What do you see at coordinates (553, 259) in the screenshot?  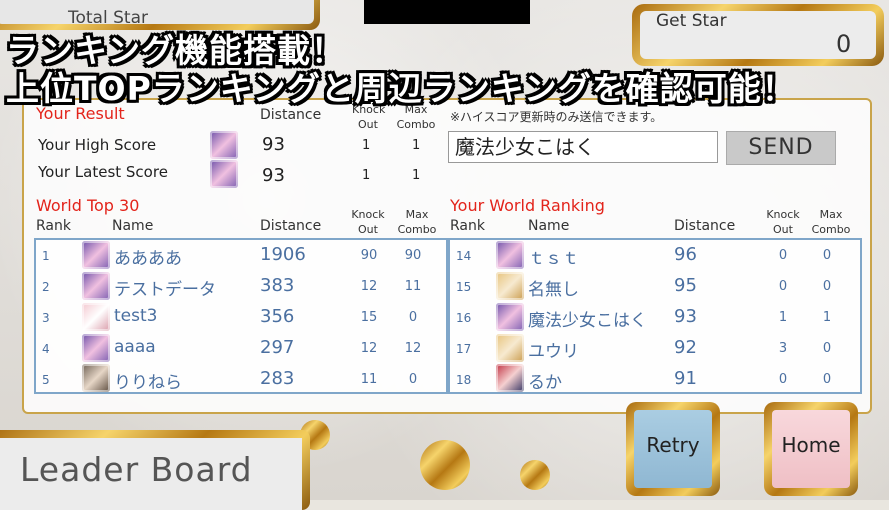 I see `name-cell: ｔｓｔ` at bounding box center [553, 259].